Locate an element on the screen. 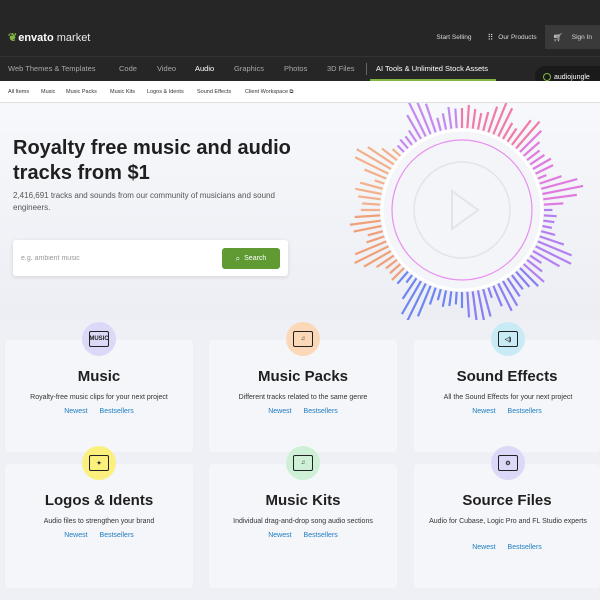 The image size is (600, 600). music-pack-glyph: ♫ is located at coordinates (303, 339).